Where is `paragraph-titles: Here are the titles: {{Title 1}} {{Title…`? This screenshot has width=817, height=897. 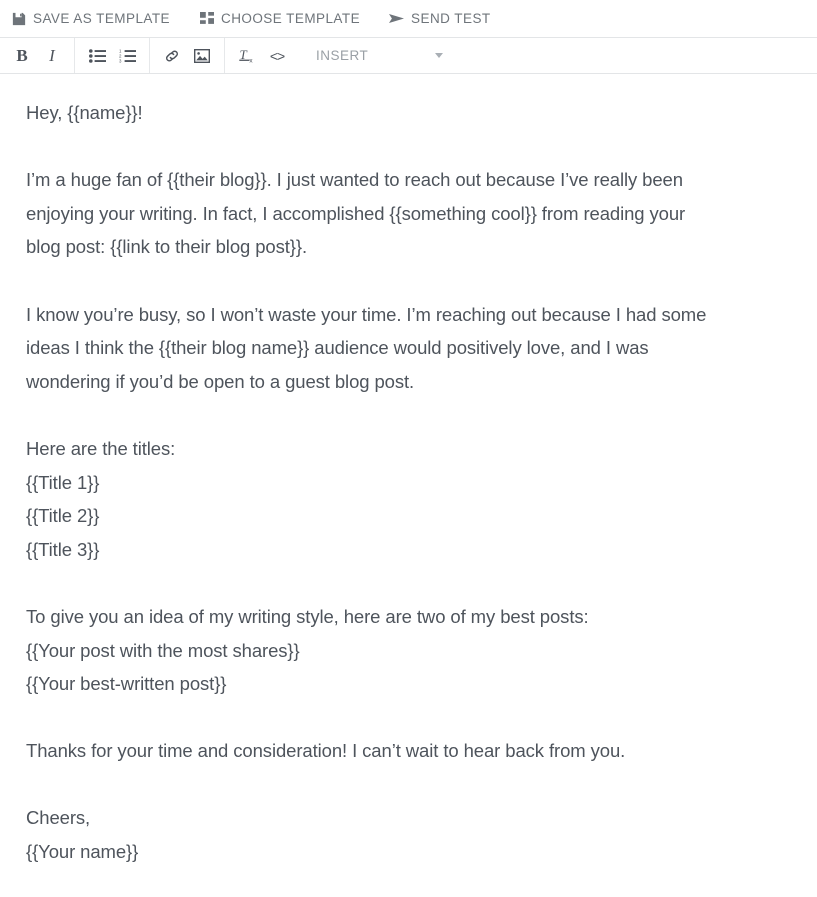
paragraph-titles: Here are the titles: {{Title 1}} {{Title… is located at coordinates (408, 499).